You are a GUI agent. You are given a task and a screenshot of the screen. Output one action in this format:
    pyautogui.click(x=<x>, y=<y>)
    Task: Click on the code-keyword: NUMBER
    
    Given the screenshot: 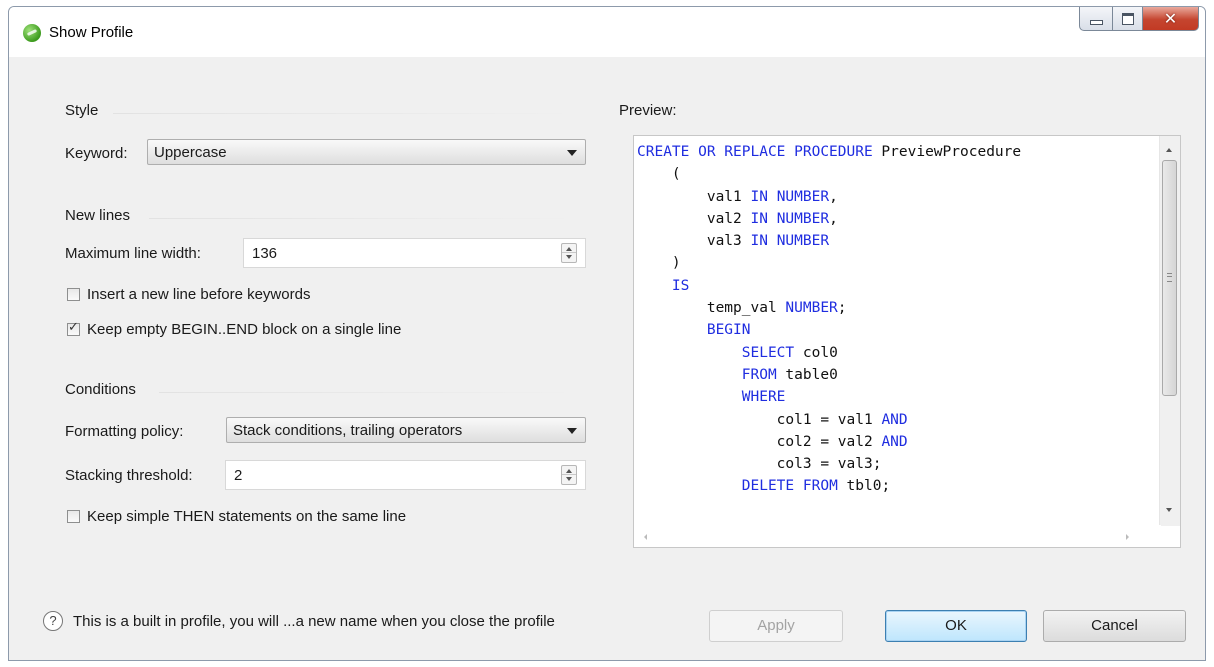 What is the action you would take?
    pyautogui.click(x=811, y=308)
    